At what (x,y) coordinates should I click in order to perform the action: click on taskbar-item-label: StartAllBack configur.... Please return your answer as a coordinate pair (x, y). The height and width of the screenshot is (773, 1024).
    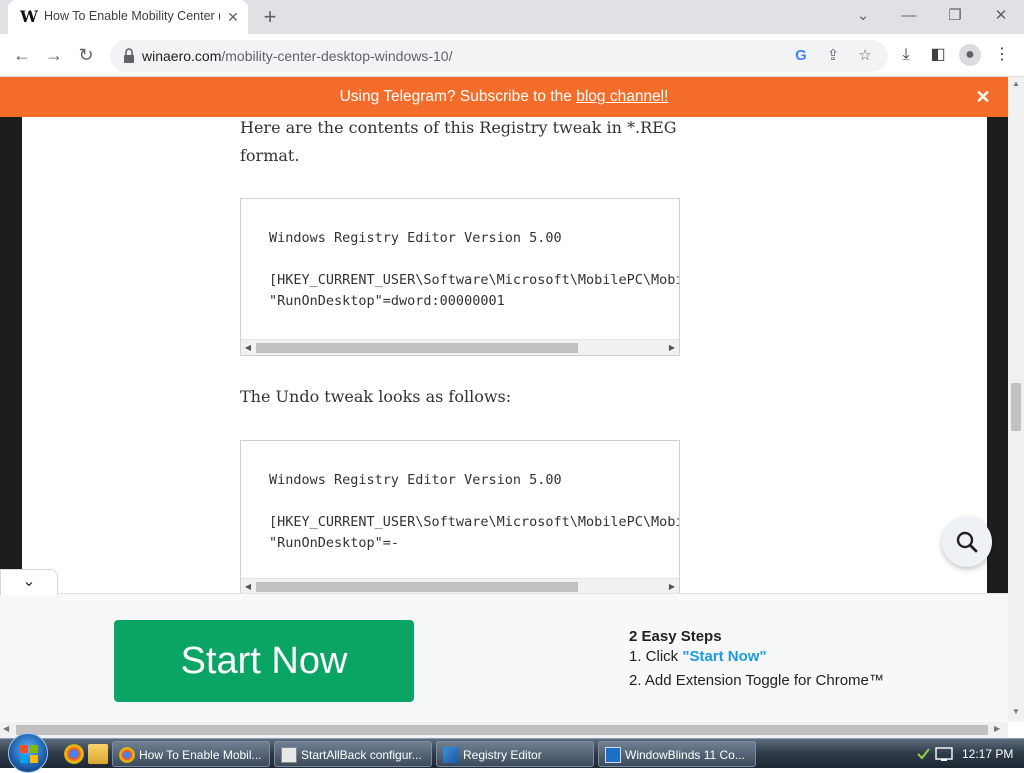
    Looking at the image, I should click on (361, 755).